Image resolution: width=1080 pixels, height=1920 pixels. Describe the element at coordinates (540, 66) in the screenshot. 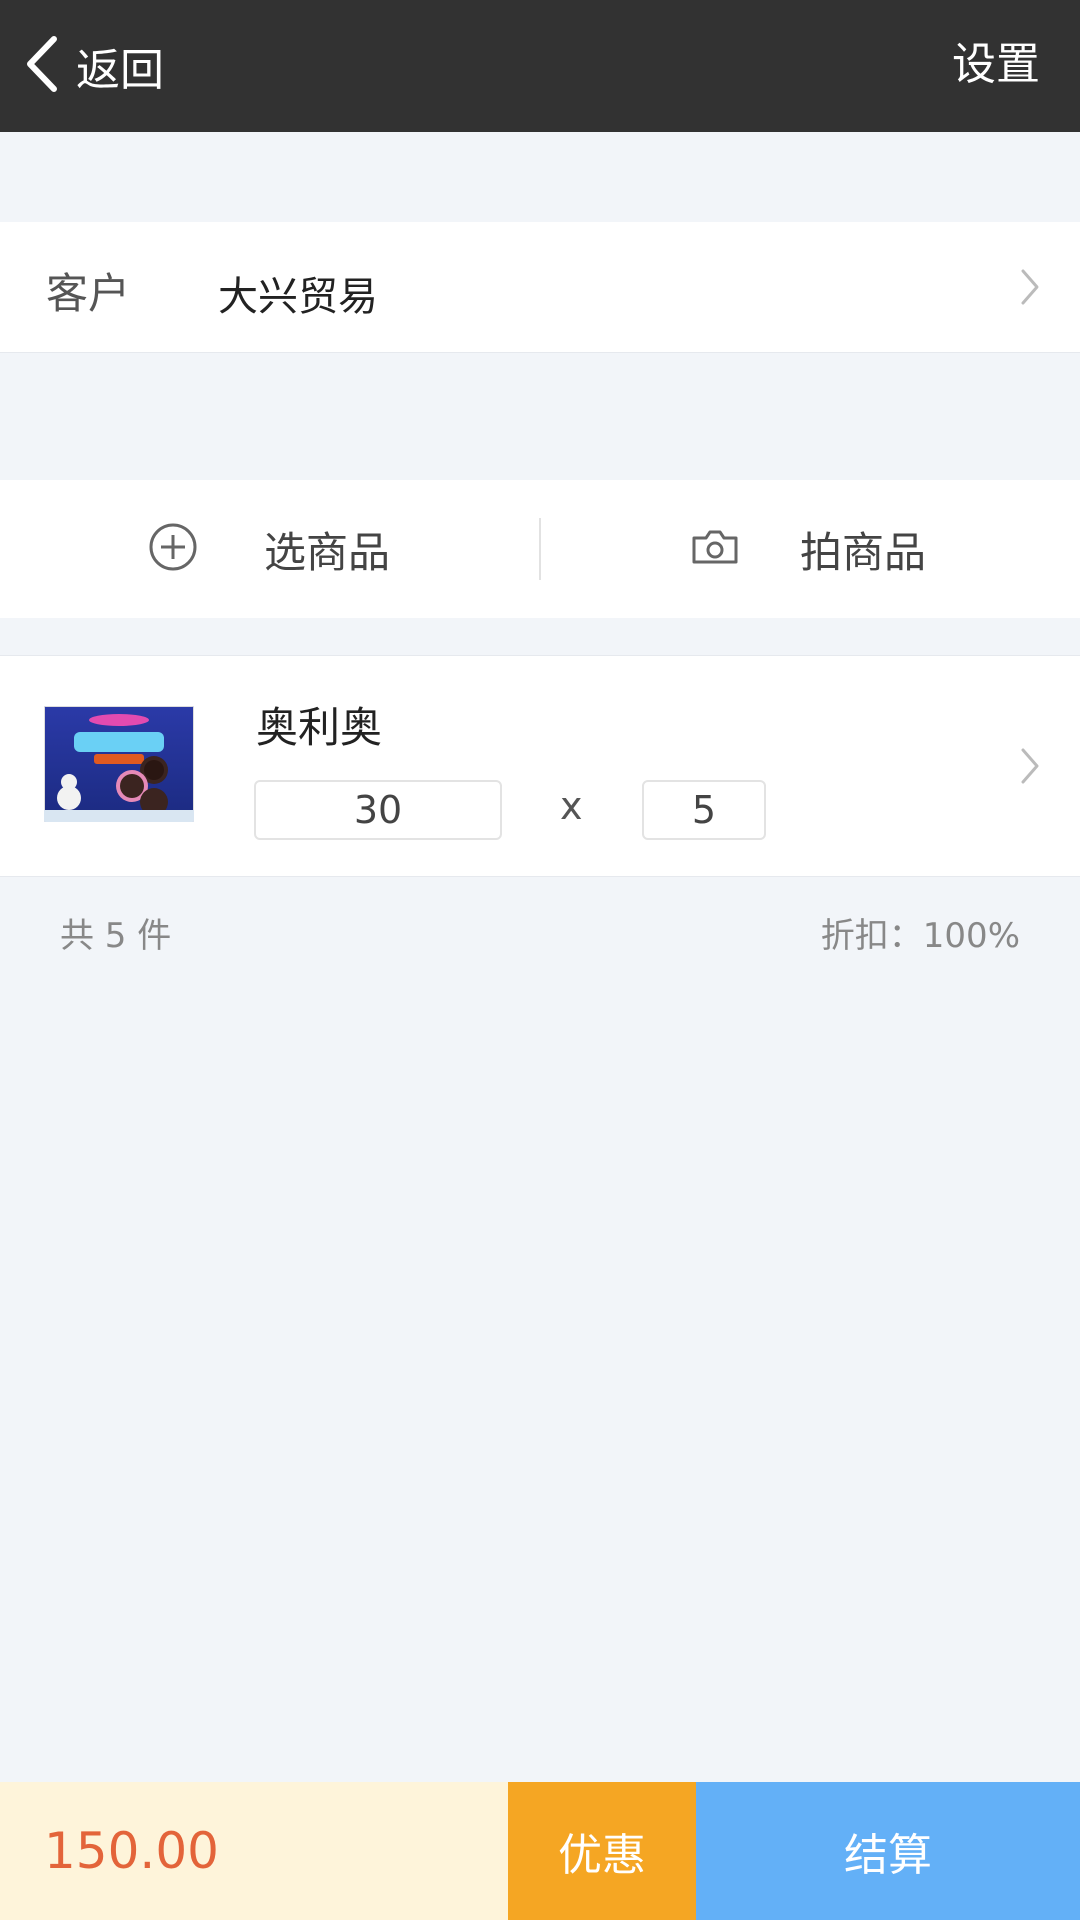

I see `top-bar: 返回 设置` at that location.